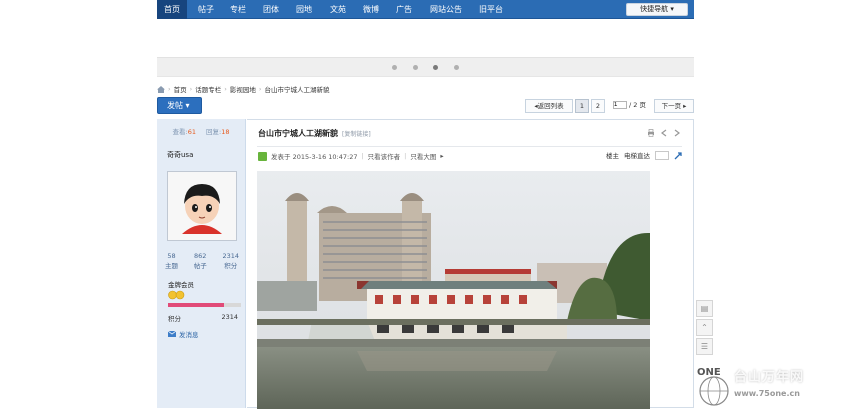  I want to click on nav-item-announcements: 网站公告, so click(446, 9).